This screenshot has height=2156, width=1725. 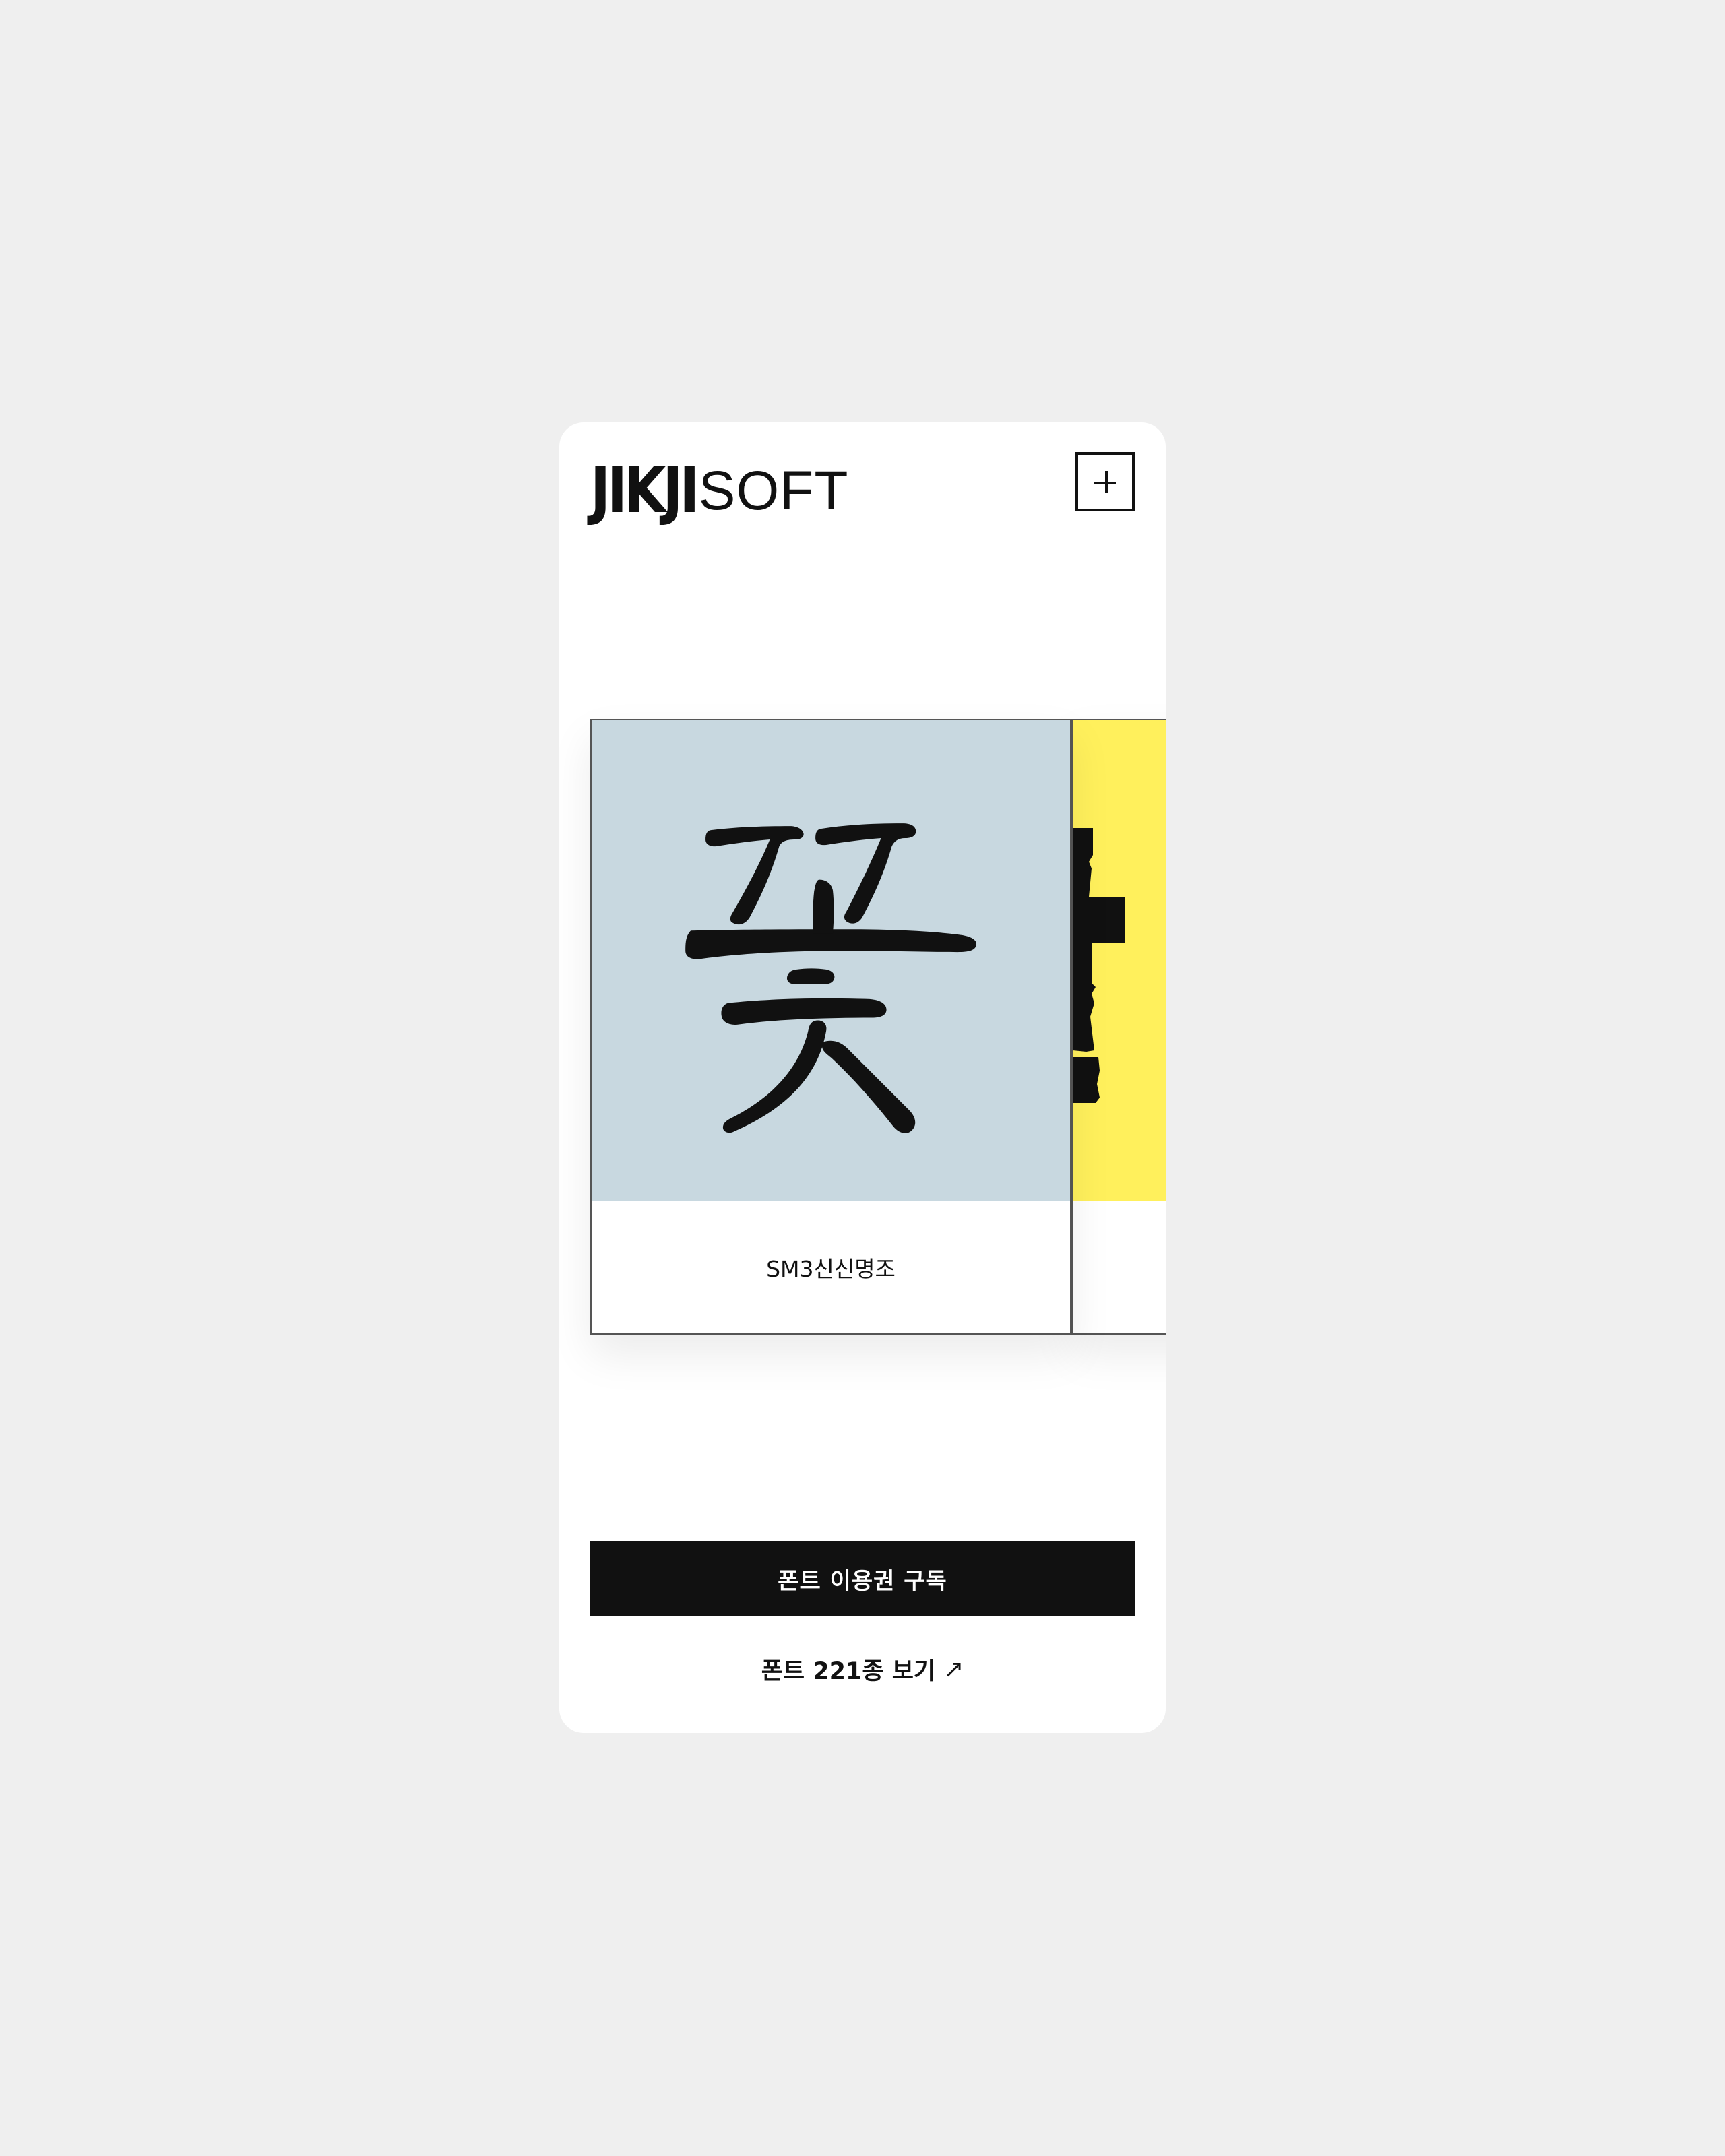 I want to click on view-all-fonts-link: 폰트 221종 보기 ↗, so click(x=862, y=1669).